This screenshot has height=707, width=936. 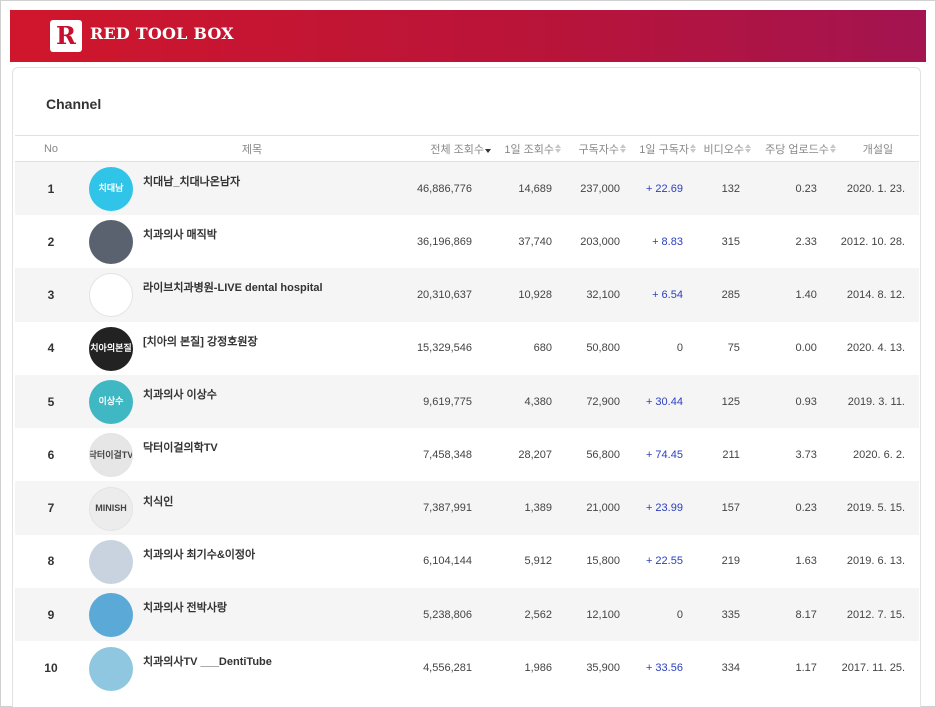 What do you see at coordinates (158, 501) in the screenshot?
I see `channel-name: 치식인` at bounding box center [158, 501].